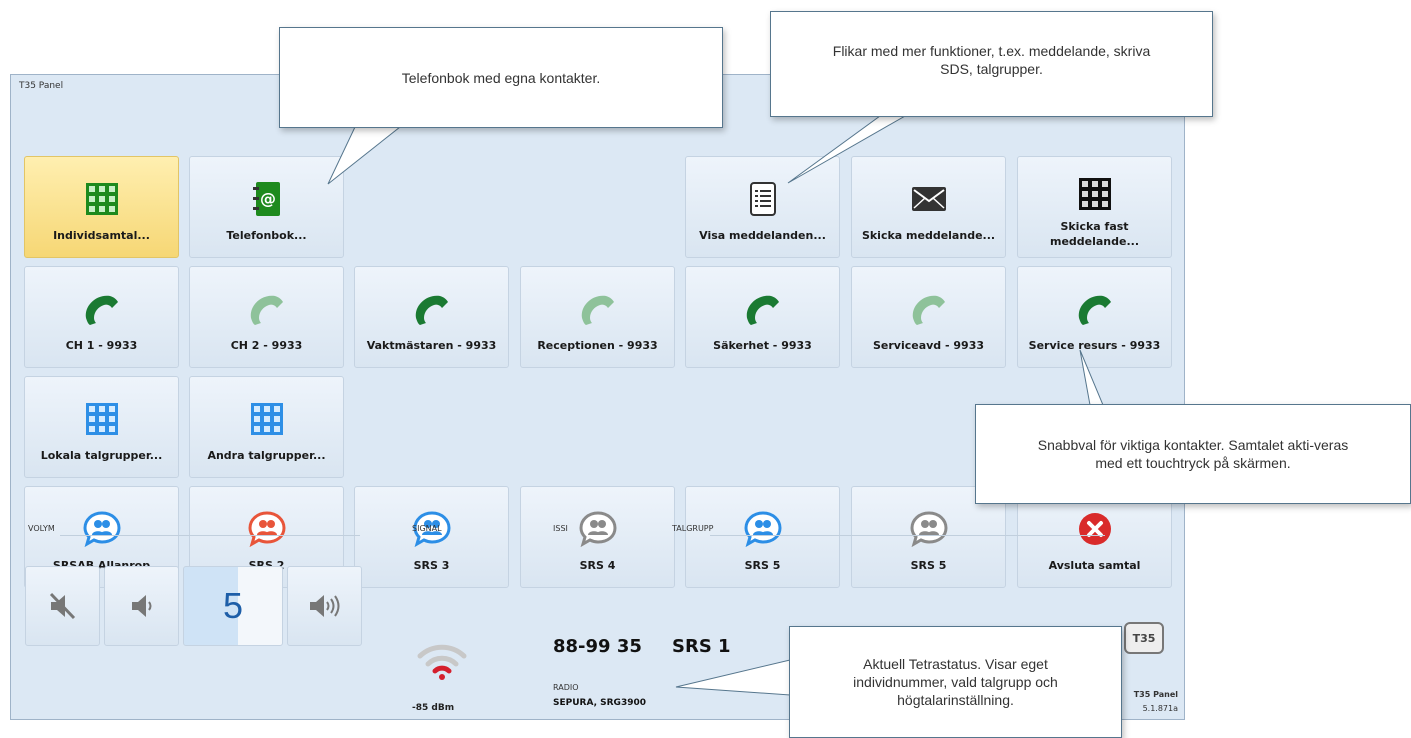  Describe the element at coordinates (501, 77) in the screenshot. I see `callout-phonebook: Telefonbok med egna kontakter.` at that location.